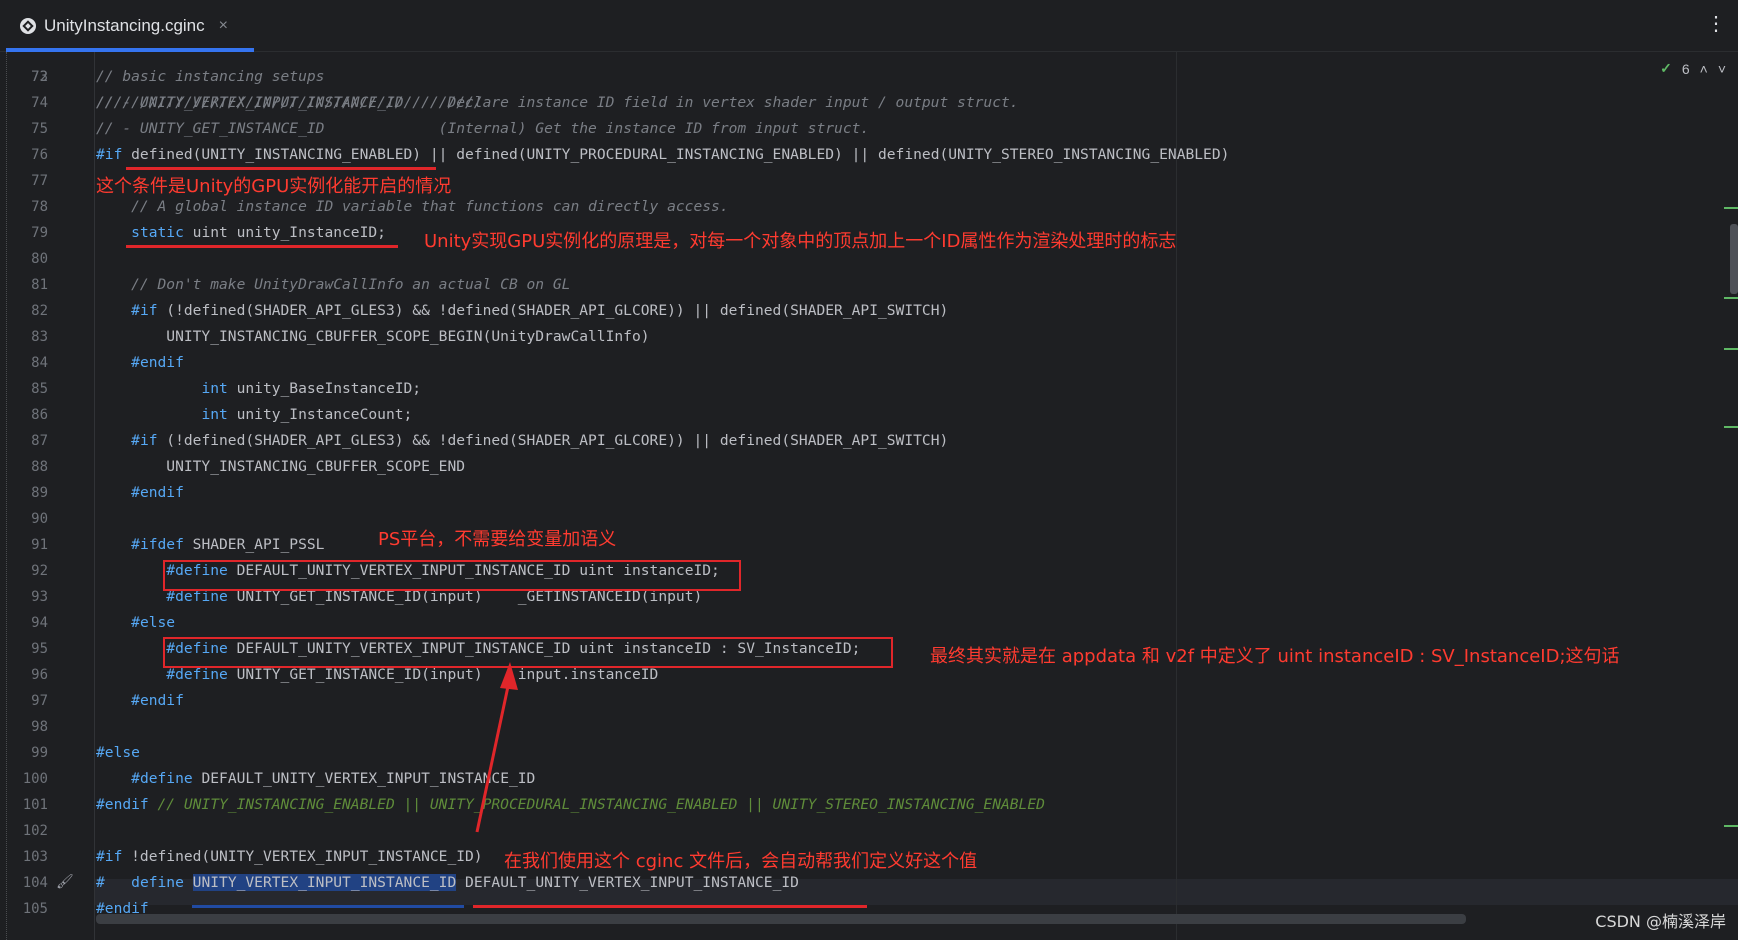 The image size is (1738, 940). What do you see at coordinates (1716, 24) in the screenshot?
I see `more-options-icon: ⋮` at bounding box center [1716, 24].